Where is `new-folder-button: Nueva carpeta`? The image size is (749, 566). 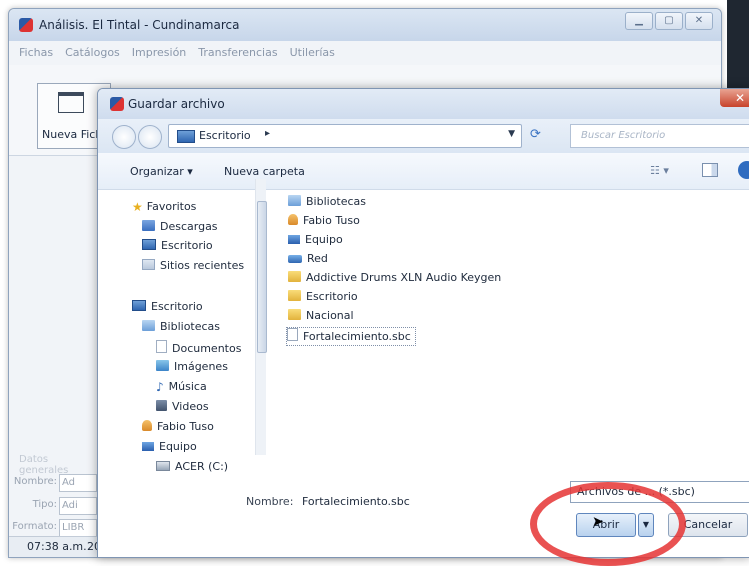 new-folder-button: Nueva carpeta is located at coordinates (264, 171).